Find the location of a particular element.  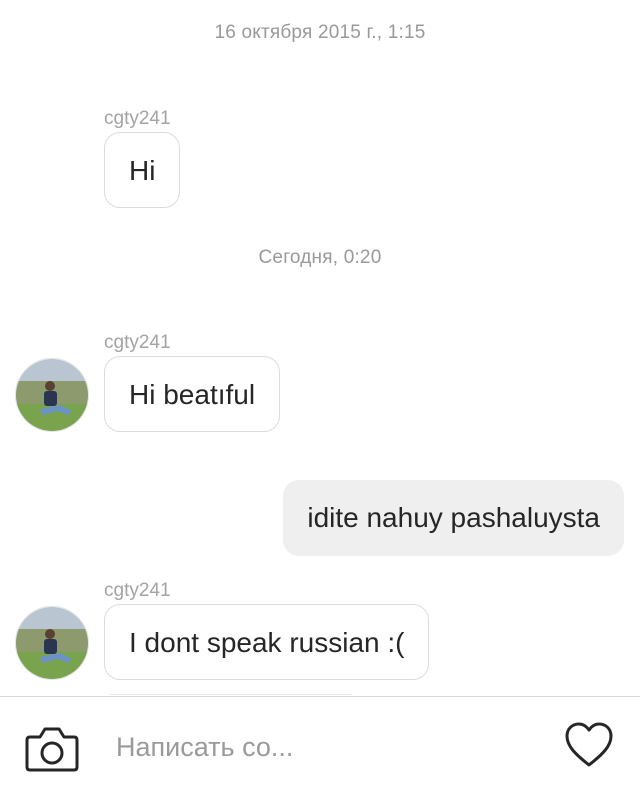

message-bubble-incoming: Hi is located at coordinates (142, 170).